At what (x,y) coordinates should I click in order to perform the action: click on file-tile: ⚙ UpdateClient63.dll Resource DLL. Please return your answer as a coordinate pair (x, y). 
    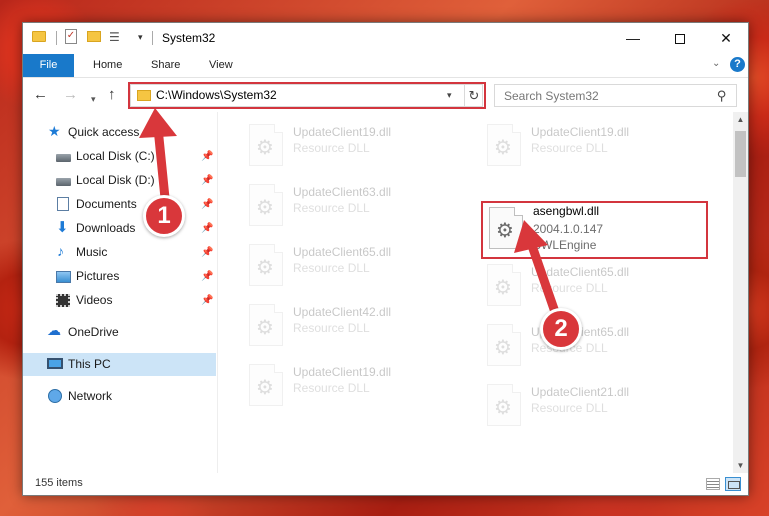
    Looking at the image, I should click on (358, 206).